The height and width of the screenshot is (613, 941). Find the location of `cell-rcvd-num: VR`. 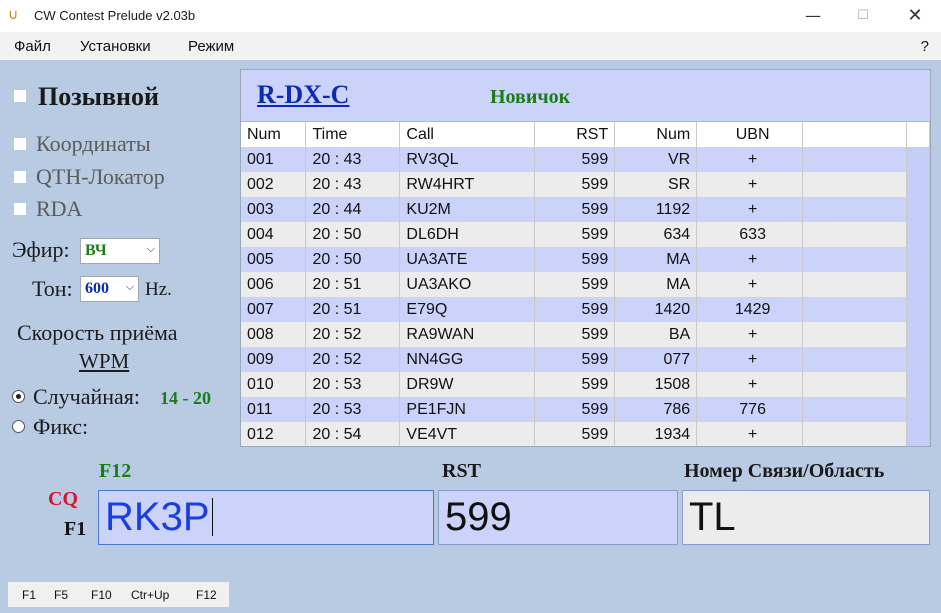

cell-rcvd-num: VR is located at coordinates (656, 159).